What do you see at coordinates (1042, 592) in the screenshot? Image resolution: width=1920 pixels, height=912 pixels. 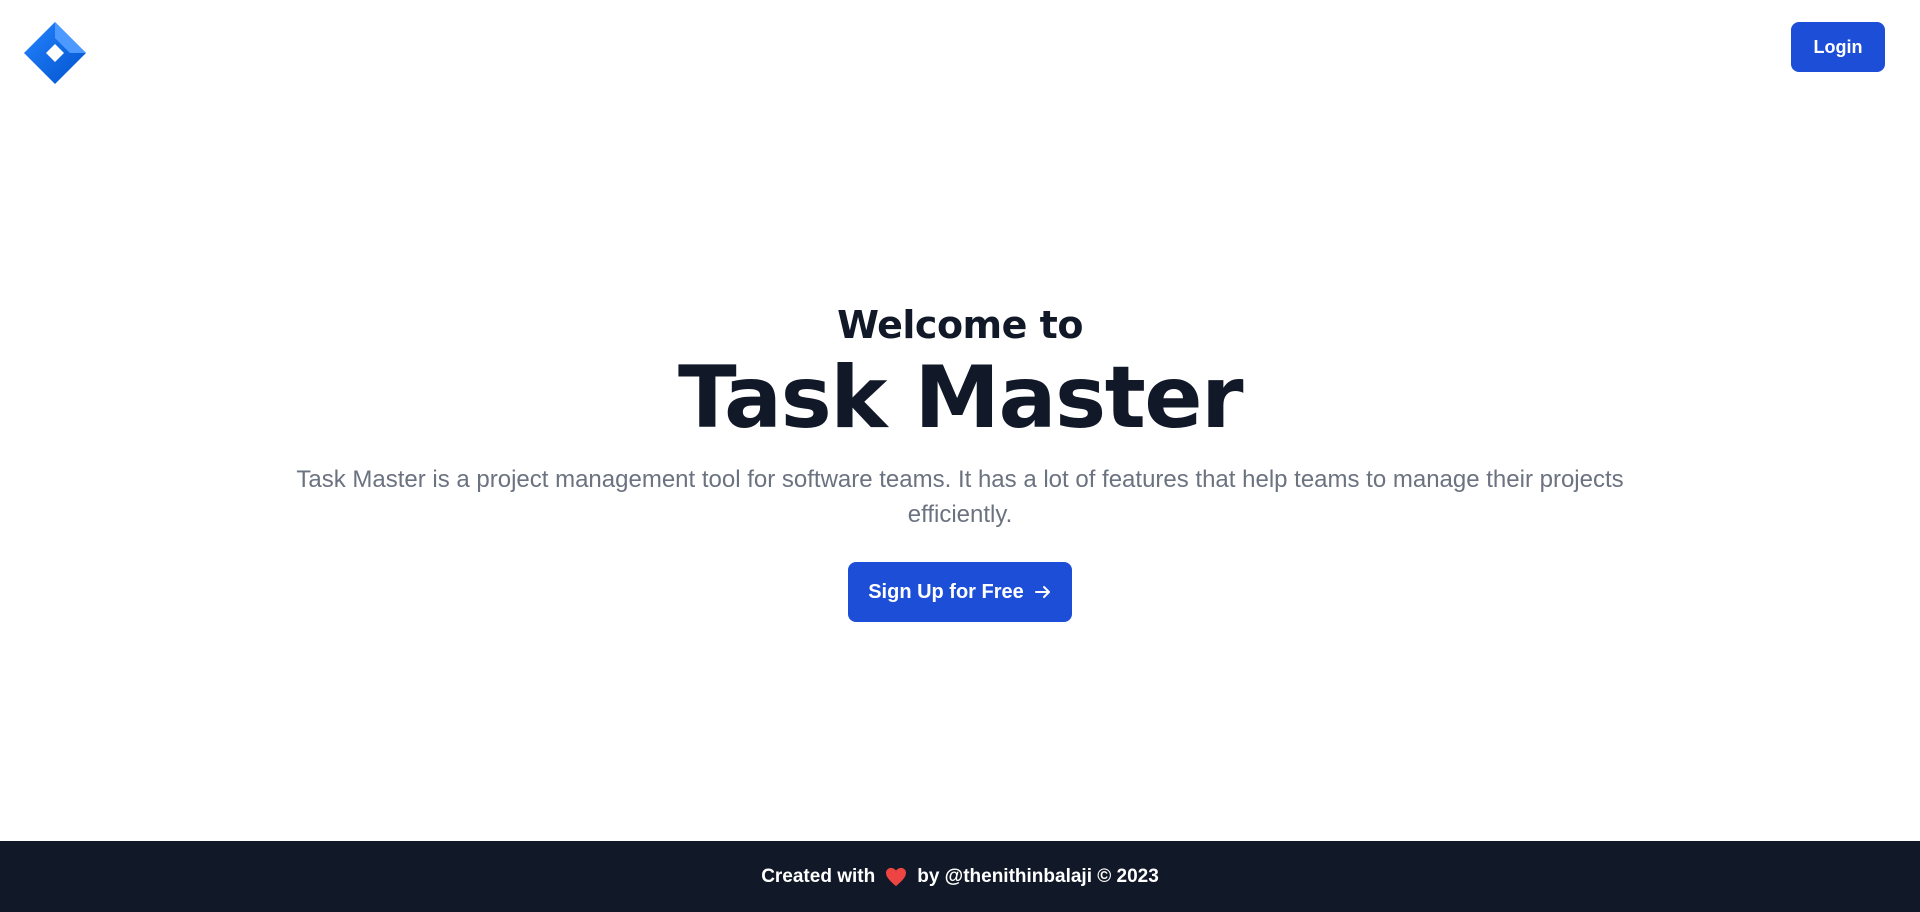 I see `arrow-right-icon` at bounding box center [1042, 592].